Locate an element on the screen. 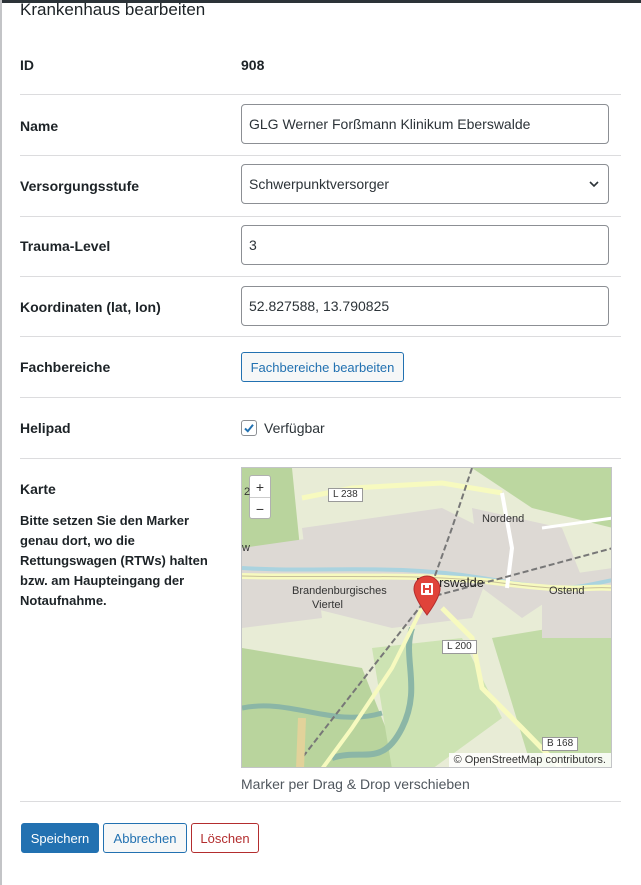  helipad-label: Helipad is located at coordinates (45, 428).